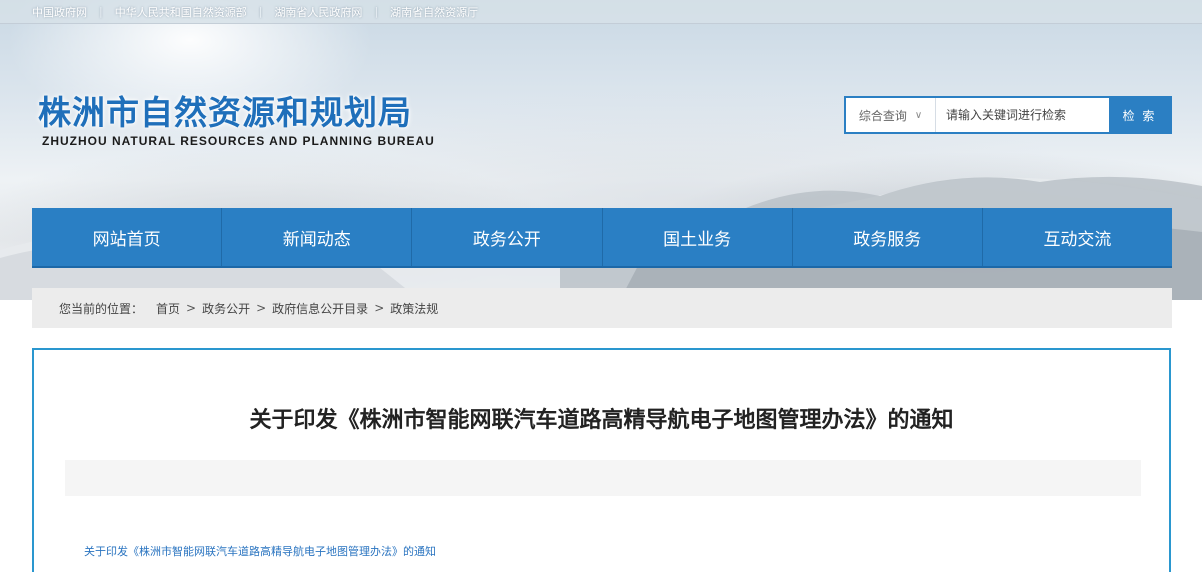 The image size is (1202, 572). I want to click on breadcrumb: 您当前的位置： 首页 > 政务公开 > 政府信息公开目录 > 政策法规, so click(602, 308).